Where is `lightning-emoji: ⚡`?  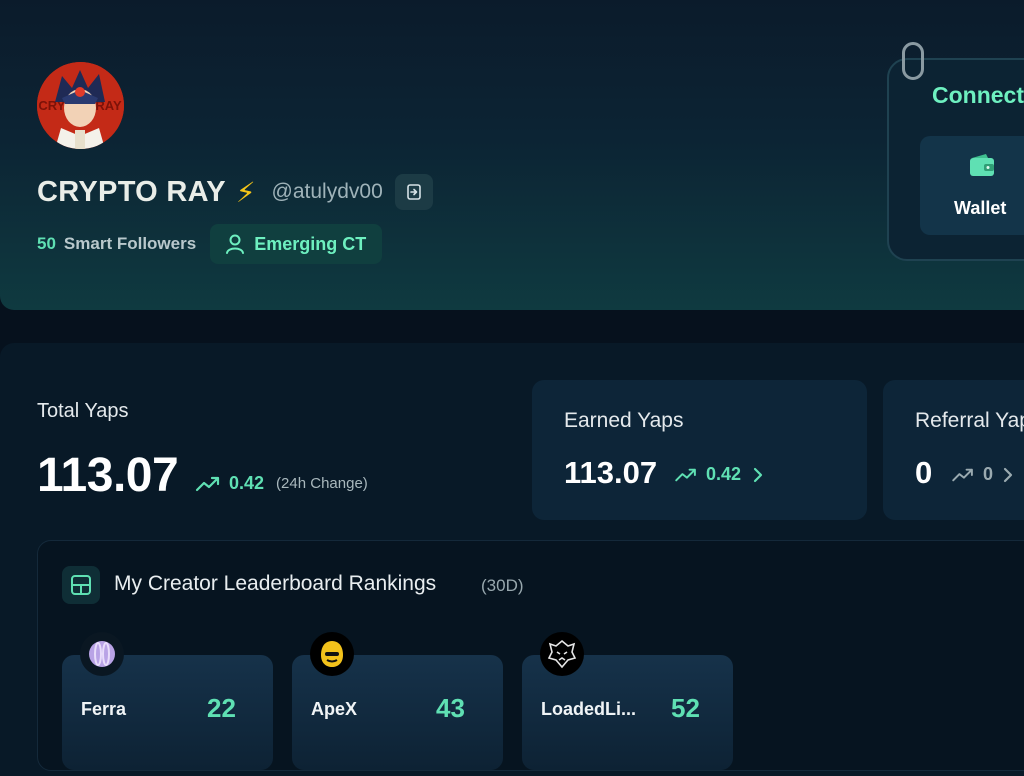 lightning-emoji: ⚡ is located at coordinates (245, 192).